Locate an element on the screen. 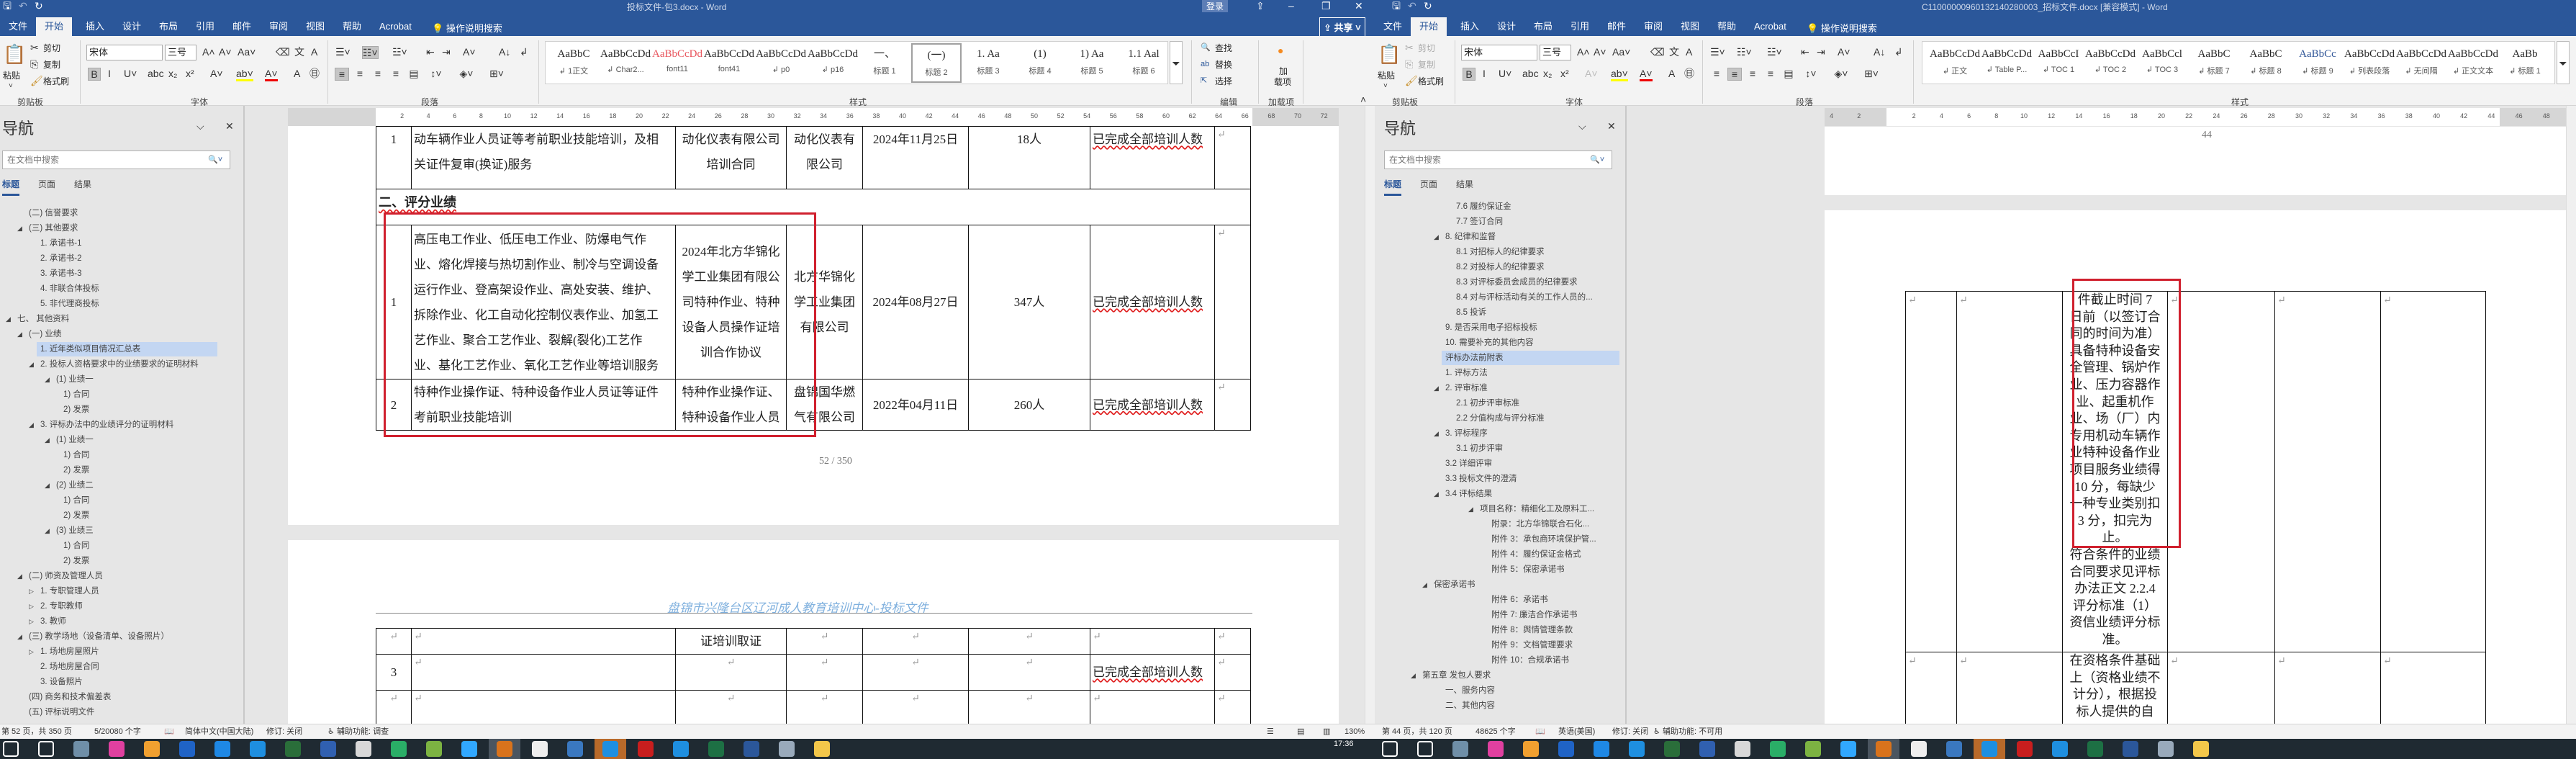 The width and height of the screenshot is (2576, 759). asian-layout-icon: A˅ is located at coordinates (1844, 52).